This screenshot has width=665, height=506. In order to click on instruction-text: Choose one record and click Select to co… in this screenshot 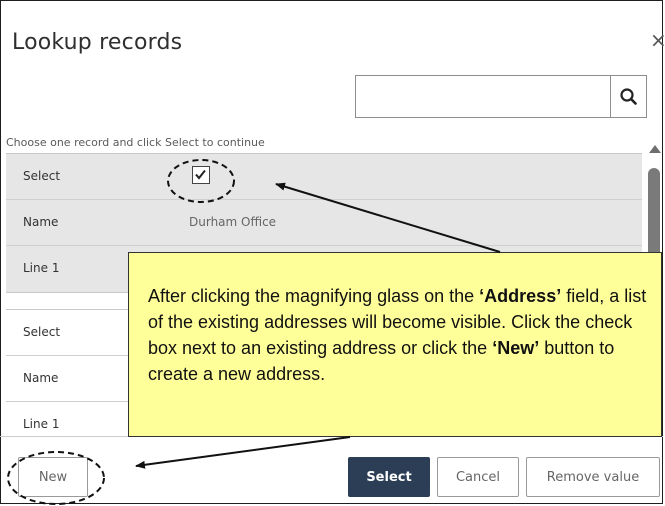, I will do `click(135, 142)`.